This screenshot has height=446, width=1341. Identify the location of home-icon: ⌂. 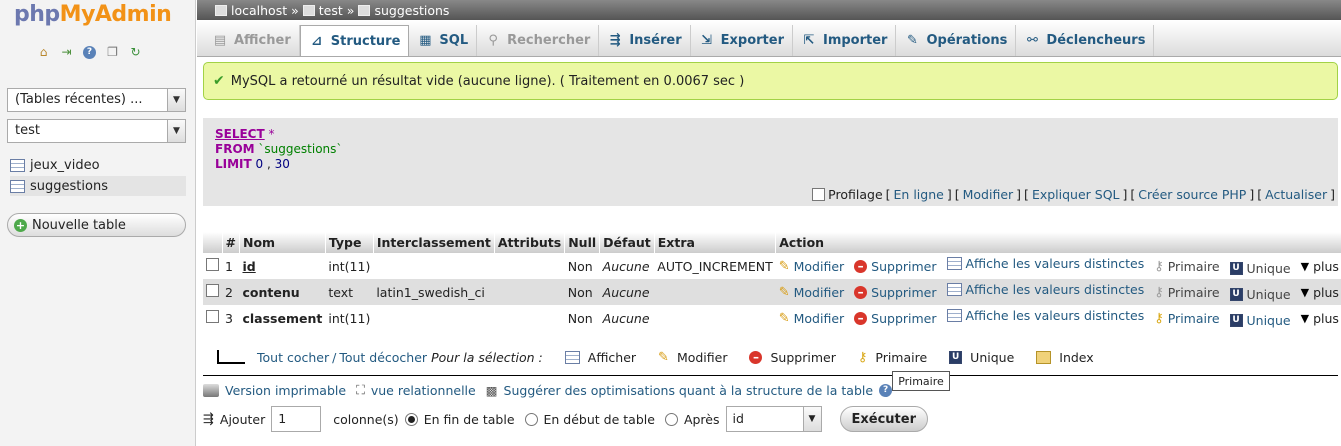
(43, 52).